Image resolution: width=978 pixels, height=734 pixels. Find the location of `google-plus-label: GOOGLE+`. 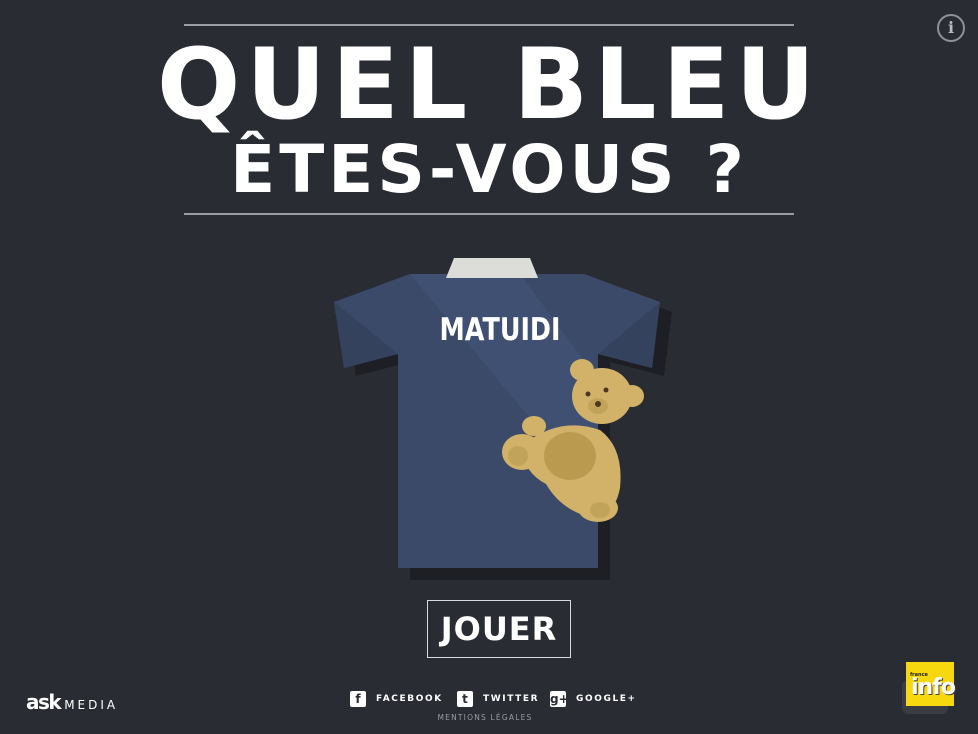

google-plus-label: GOOGLE+ is located at coordinates (606, 699).